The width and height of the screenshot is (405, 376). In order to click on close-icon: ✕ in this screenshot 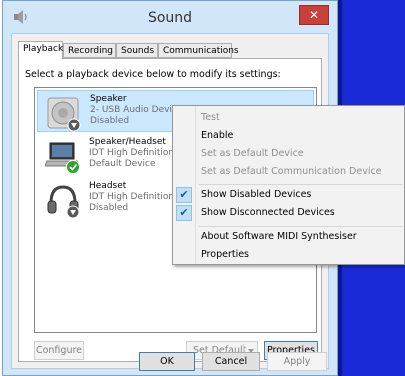, I will do `click(314, 15)`.